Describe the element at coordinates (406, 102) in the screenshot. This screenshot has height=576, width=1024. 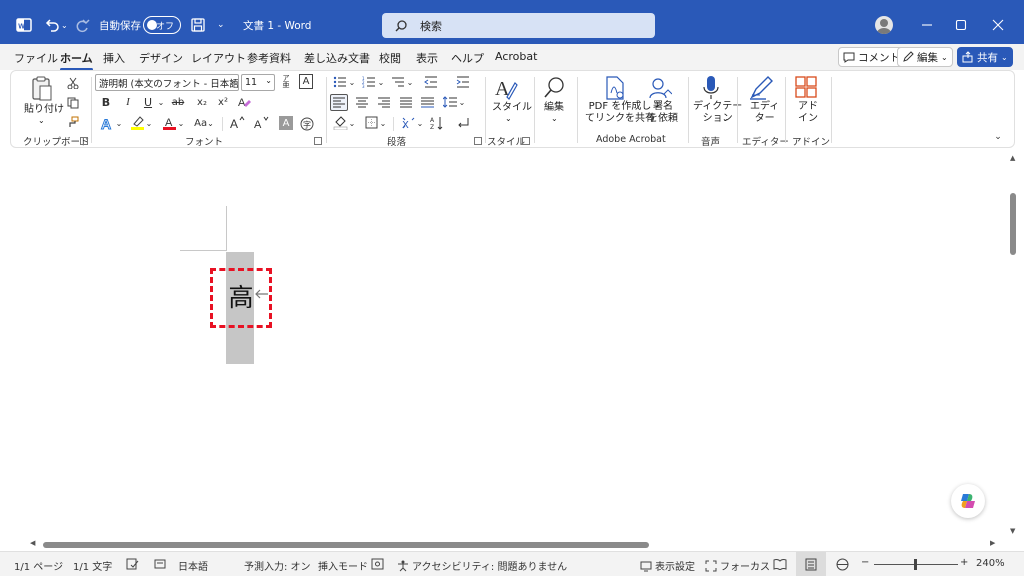
I see `justify-icon` at that location.